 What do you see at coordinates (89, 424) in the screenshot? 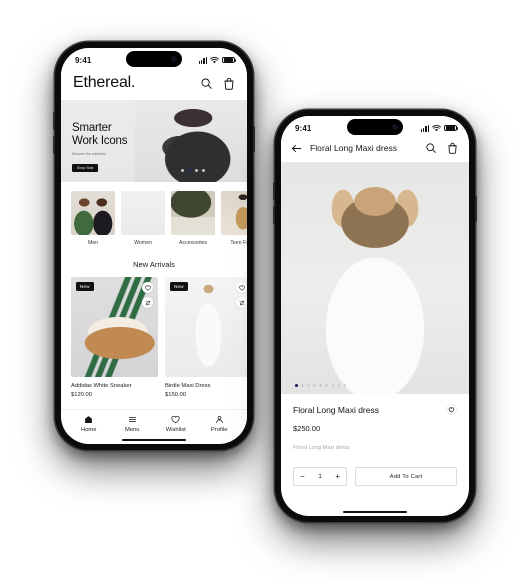
I see `tab-home: Home` at bounding box center [89, 424].